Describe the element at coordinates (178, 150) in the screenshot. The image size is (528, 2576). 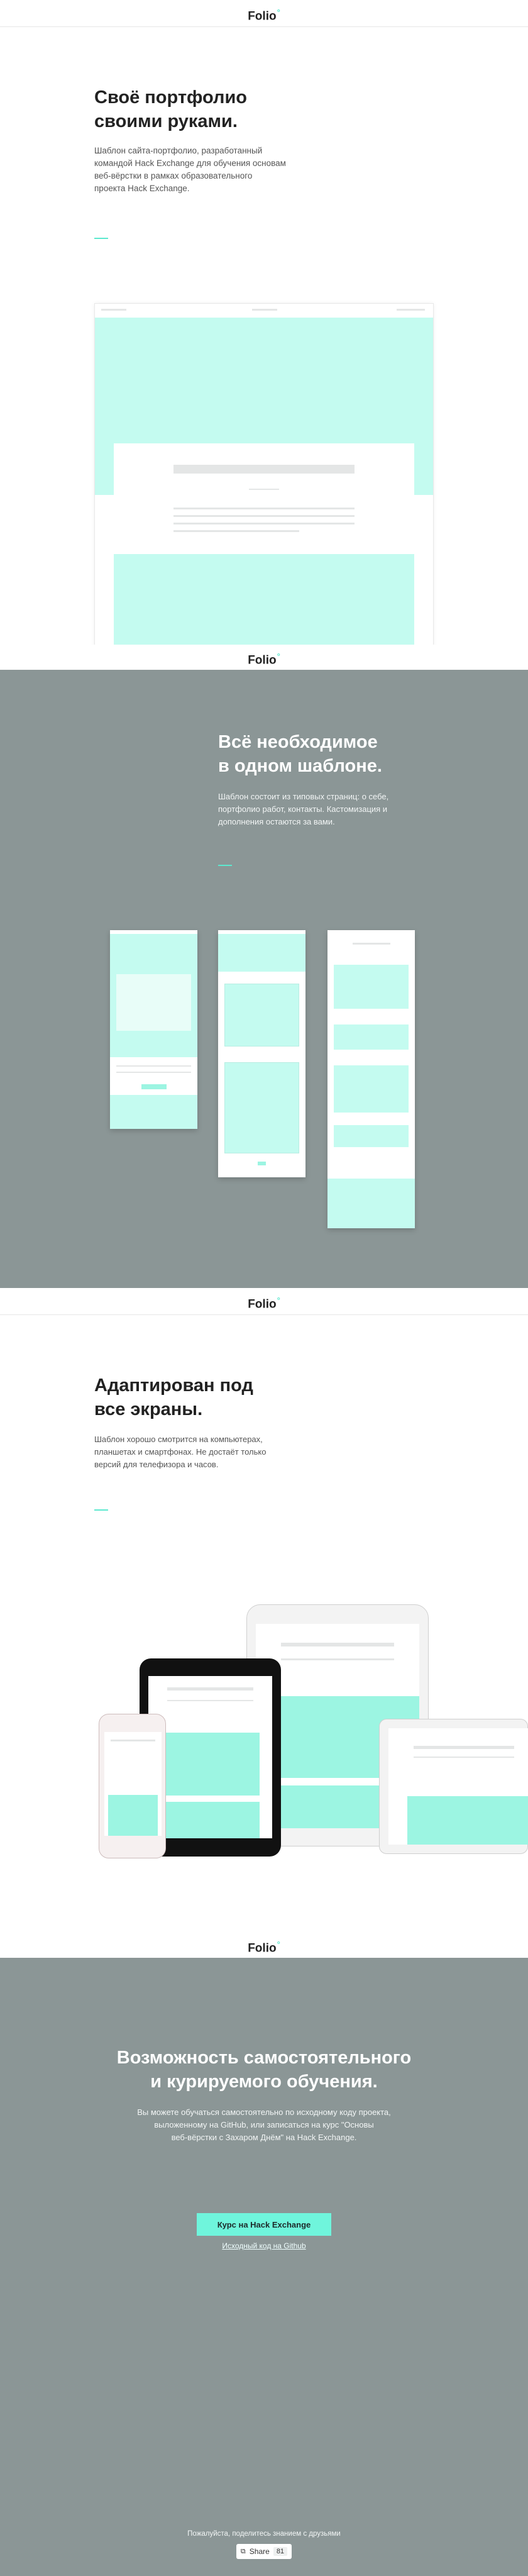
I see `paragraph-line: Шаблон сайта-портфолио, разработанный` at that location.